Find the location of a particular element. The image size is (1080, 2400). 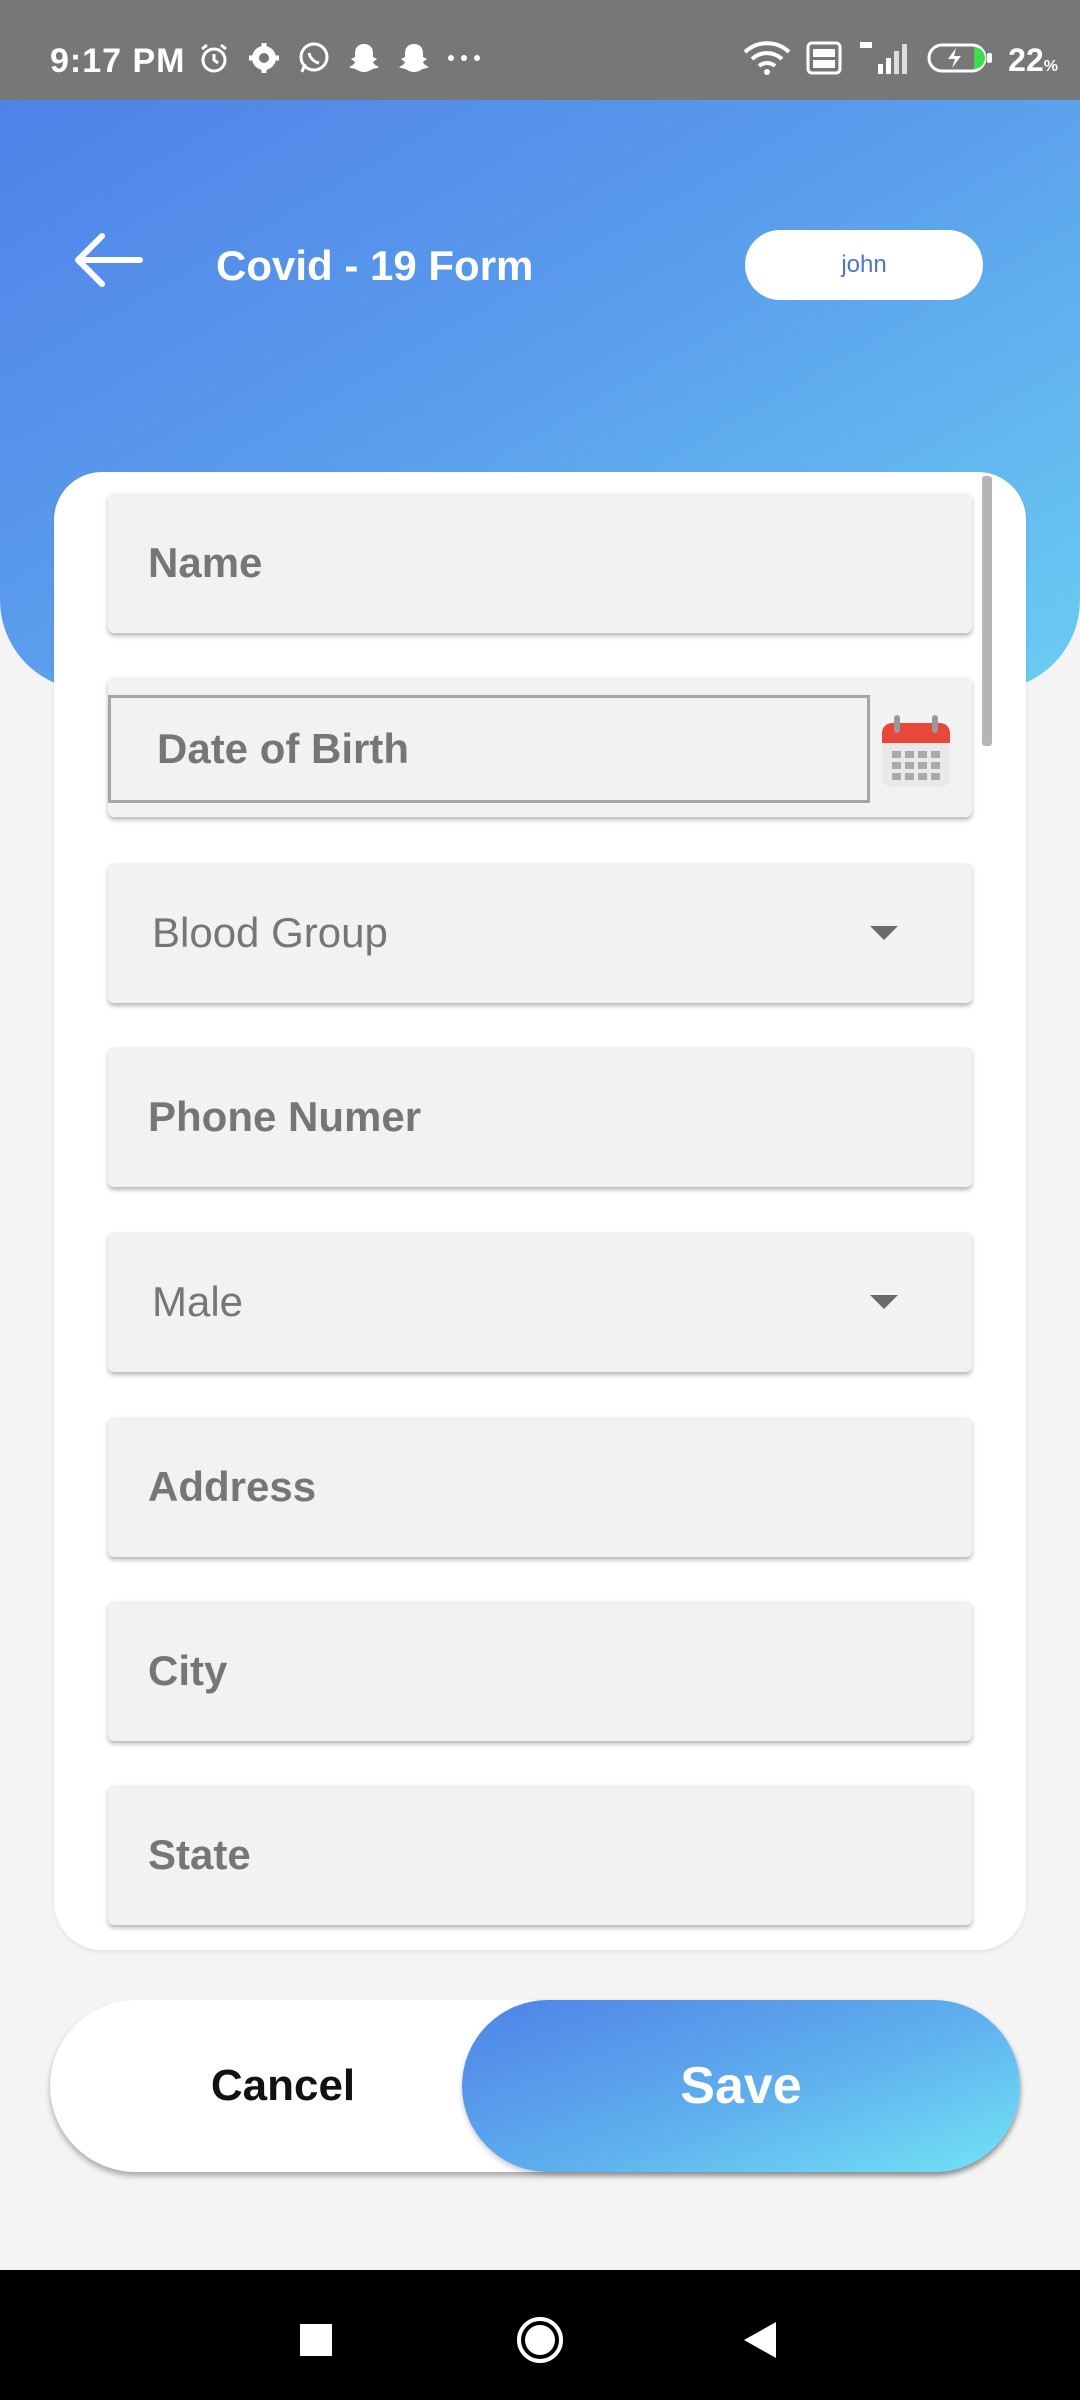

back-nav-button is located at coordinates (760, 2340).